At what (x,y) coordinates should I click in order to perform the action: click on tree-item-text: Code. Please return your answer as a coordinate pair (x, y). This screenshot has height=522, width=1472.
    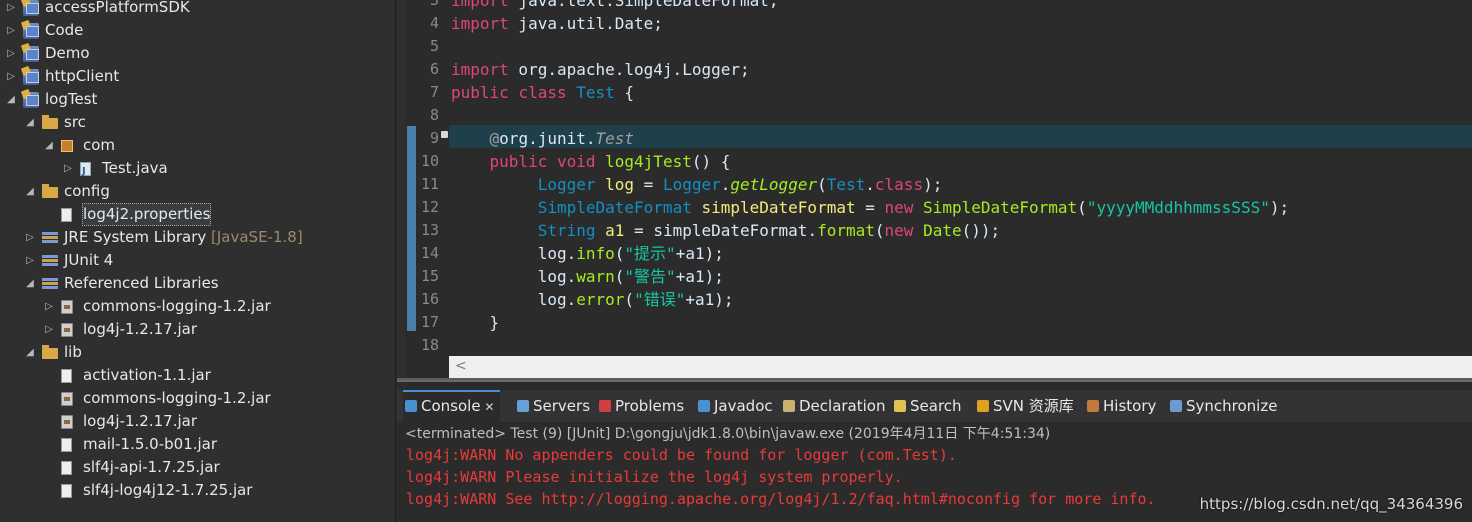
    Looking at the image, I should click on (64, 30).